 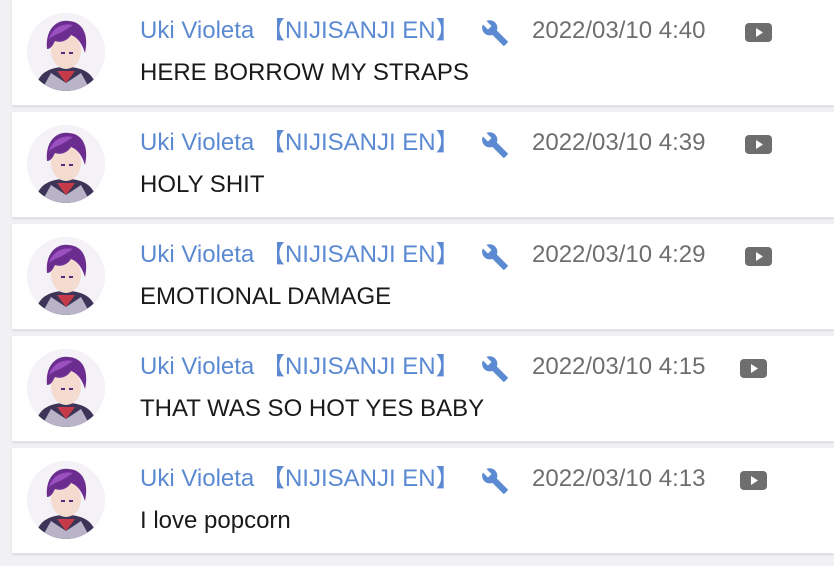 I want to click on message-text: I love popcorn, so click(x=215, y=520).